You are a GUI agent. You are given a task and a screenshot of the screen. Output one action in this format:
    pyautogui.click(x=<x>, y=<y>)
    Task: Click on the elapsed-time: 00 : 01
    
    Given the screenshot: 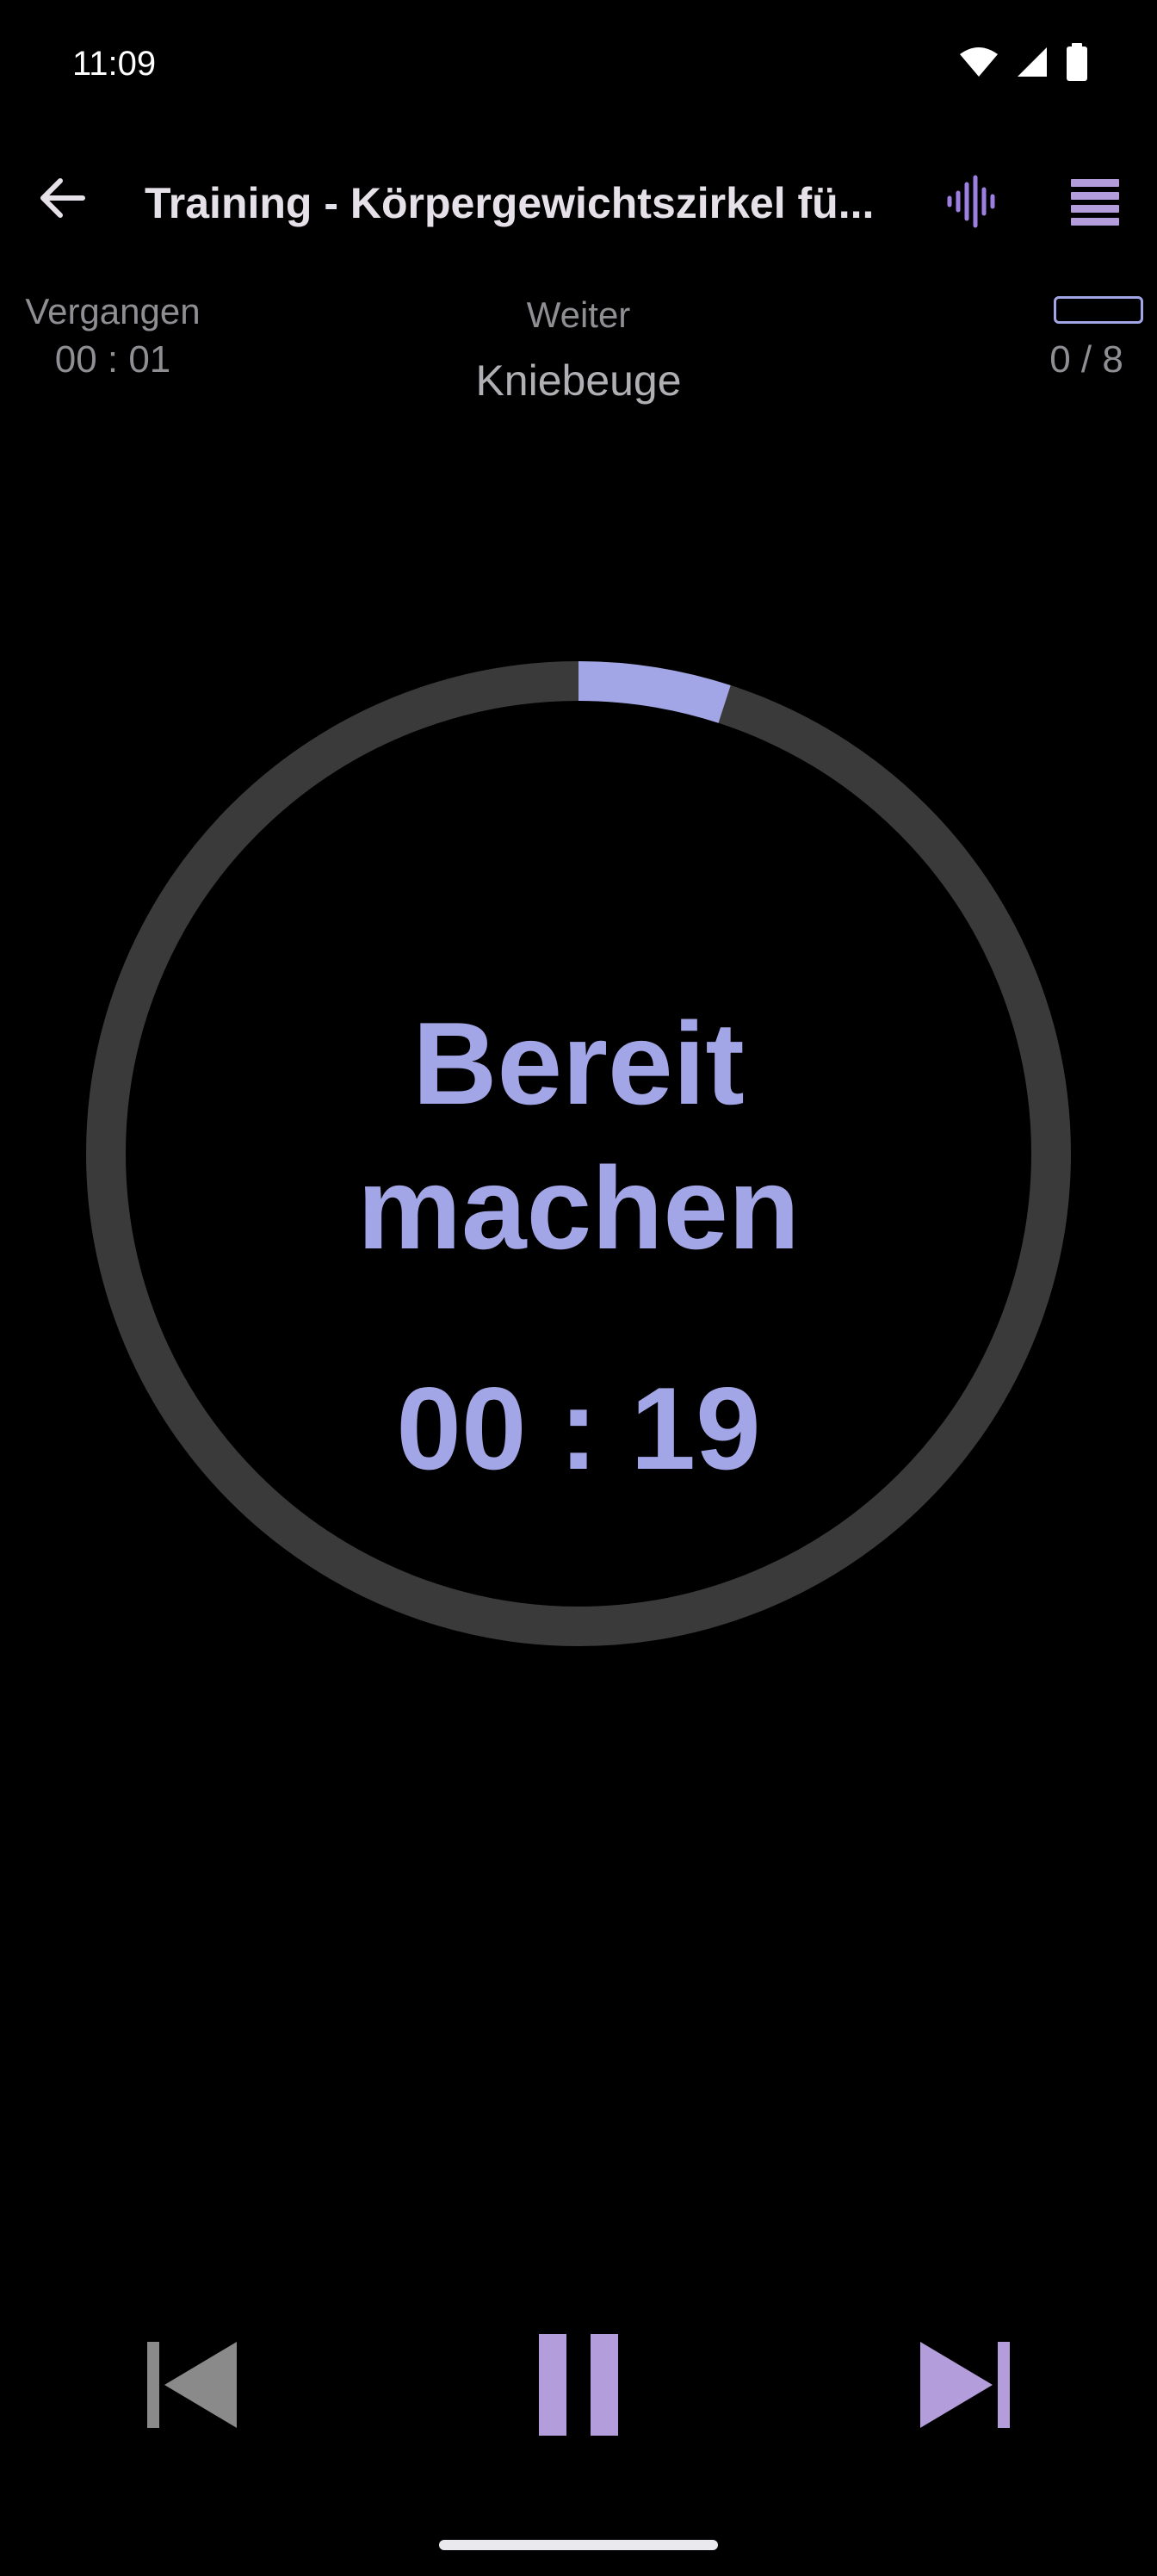 What is the action you would take?
    pyautogui.click(x=113, y=359)
    